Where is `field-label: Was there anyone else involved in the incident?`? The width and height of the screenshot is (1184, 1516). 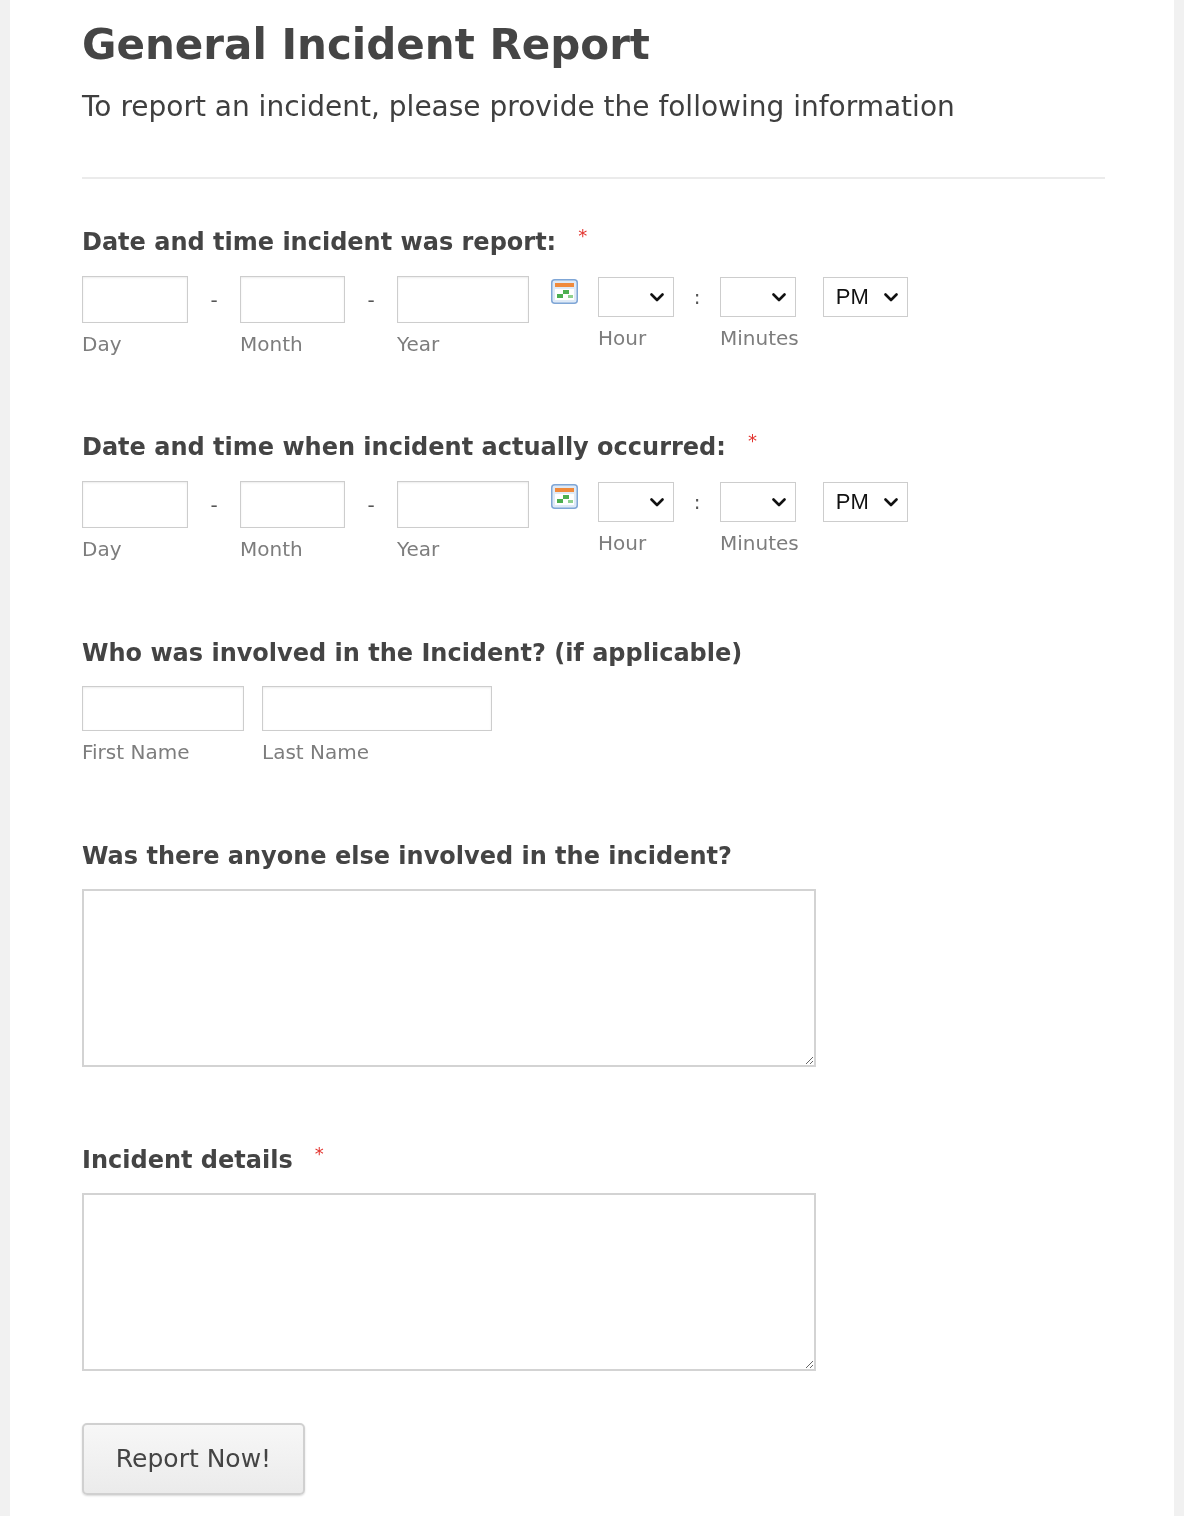 field-label: Was there anyone else involved in the incident? is located at coordinates (407, 856).